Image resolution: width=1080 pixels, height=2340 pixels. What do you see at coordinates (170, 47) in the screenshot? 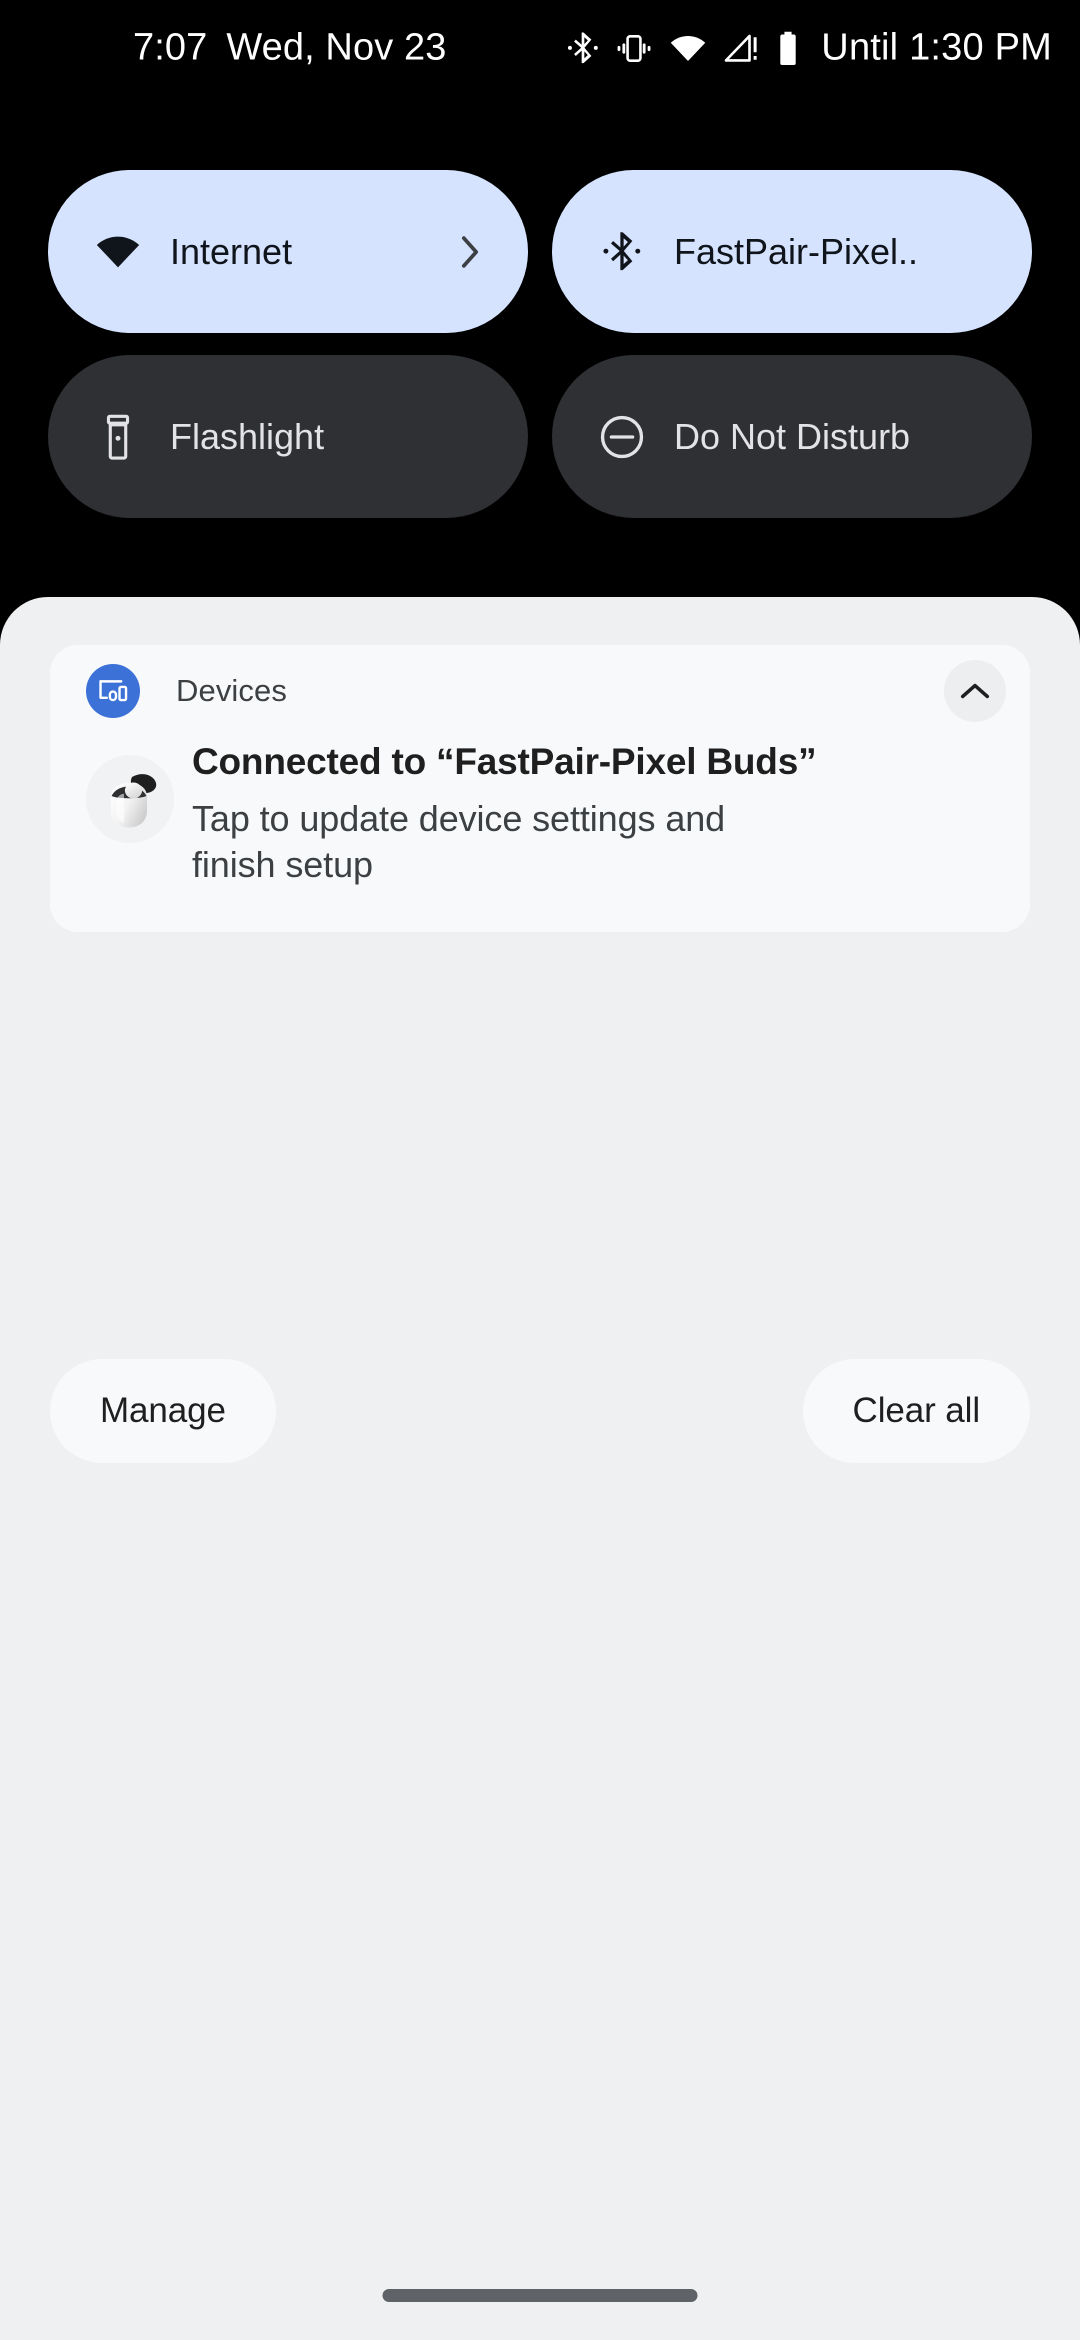
I see `status-bar-clock: 7:07` at bounding box center [170, 47].